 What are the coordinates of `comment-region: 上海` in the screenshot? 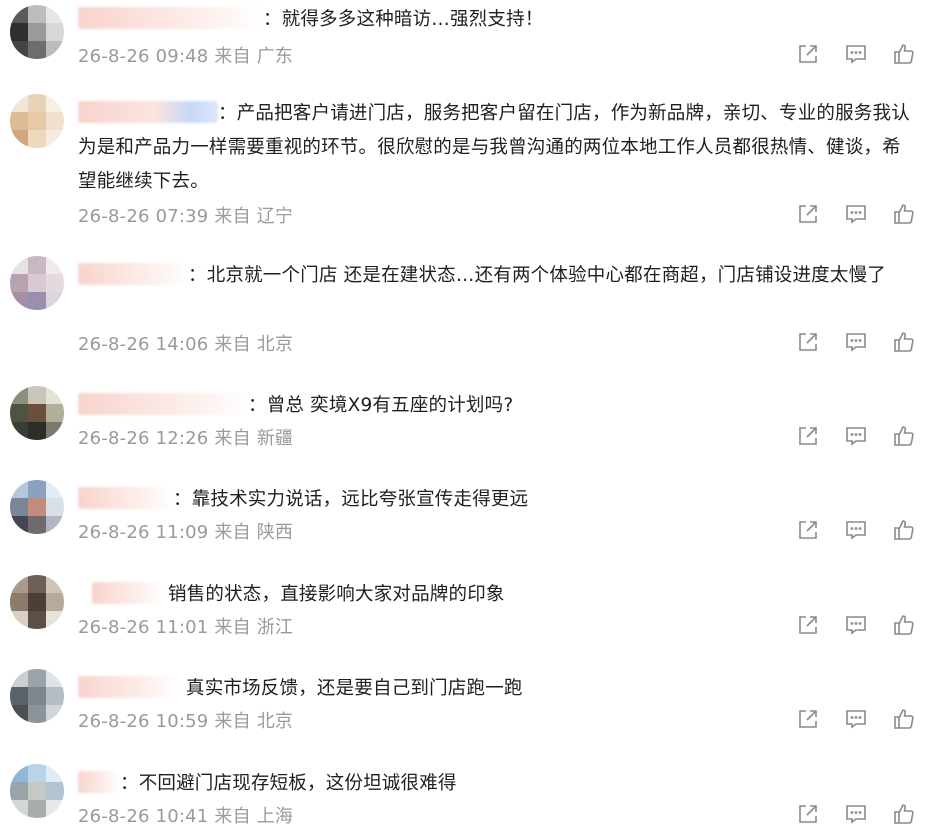 It's located at (275, 816).